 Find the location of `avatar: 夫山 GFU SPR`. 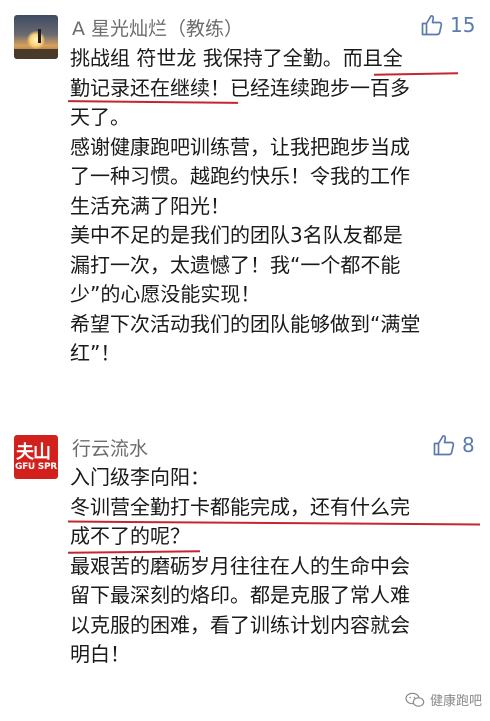

avatar: 夫山 GFU SPR is located at coordinates (36, 457).